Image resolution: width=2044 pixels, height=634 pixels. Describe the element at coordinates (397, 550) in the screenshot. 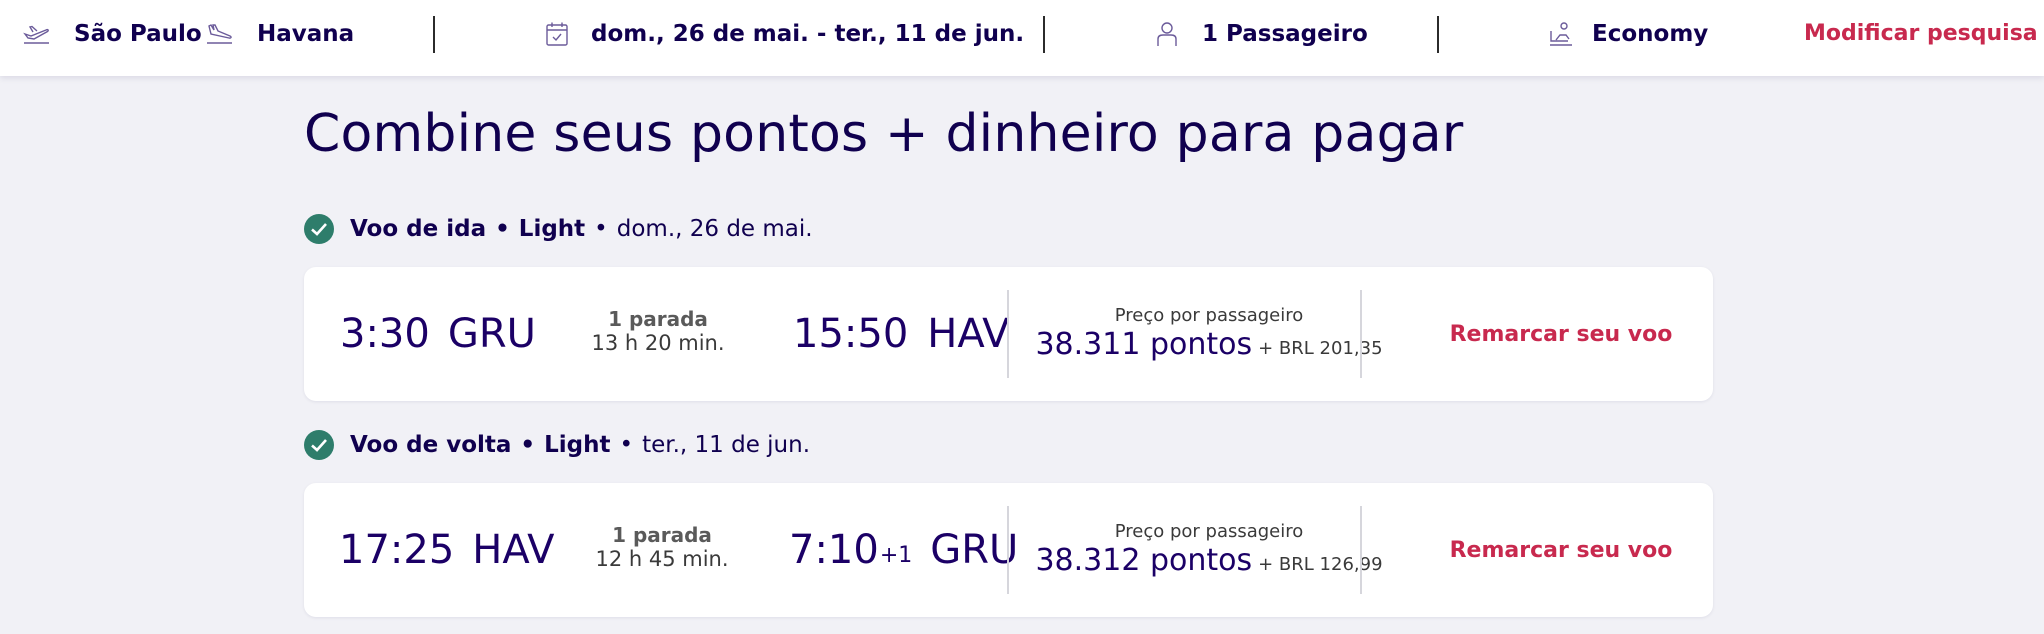

I see `departure-time: 17:25` at that location.